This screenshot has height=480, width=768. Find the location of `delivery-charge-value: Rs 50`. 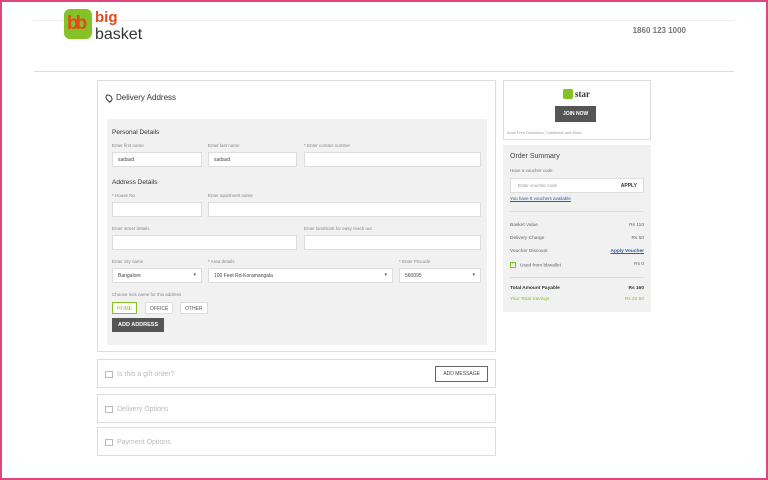

delivery-charge-value: Rs 50 is located at coordinates (637, 238).